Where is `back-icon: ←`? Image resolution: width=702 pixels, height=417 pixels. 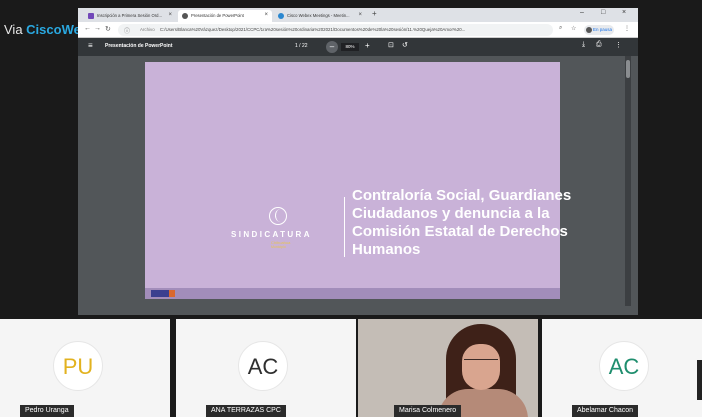
back-icon: ← is located at coordinates (87, 28).